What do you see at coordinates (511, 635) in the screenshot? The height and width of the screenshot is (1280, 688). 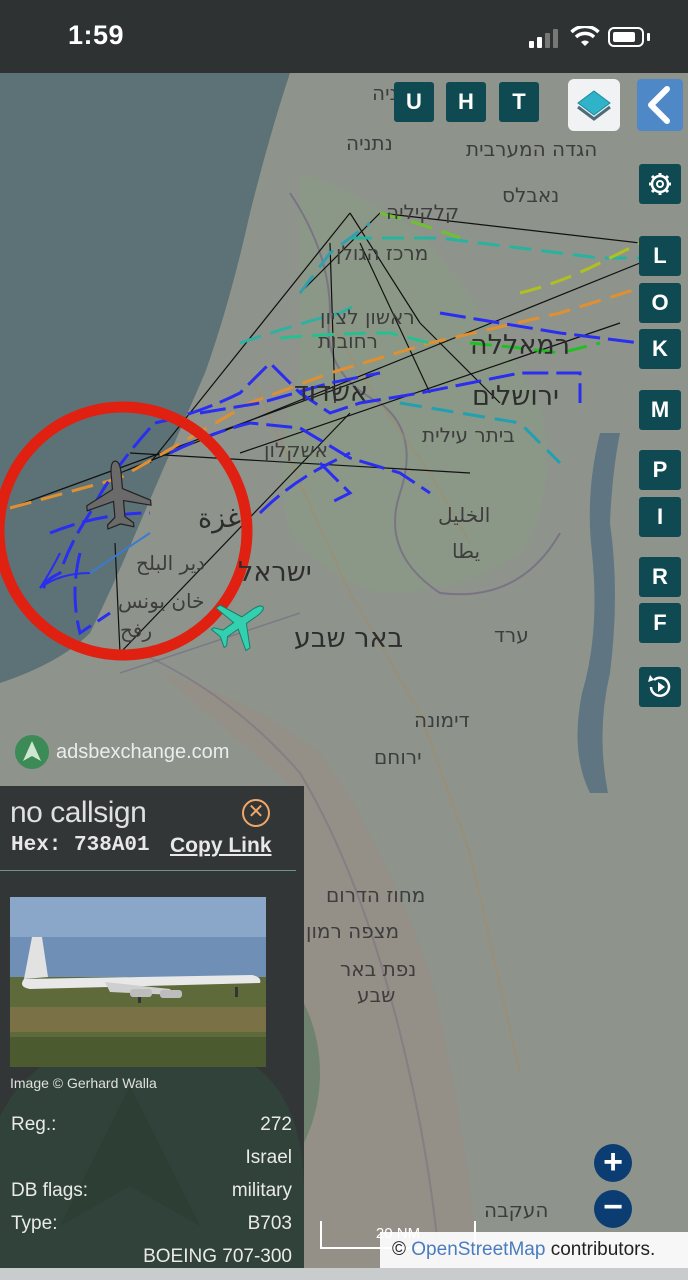 I see `map-label: ערד` at bounding box center [511, 635].